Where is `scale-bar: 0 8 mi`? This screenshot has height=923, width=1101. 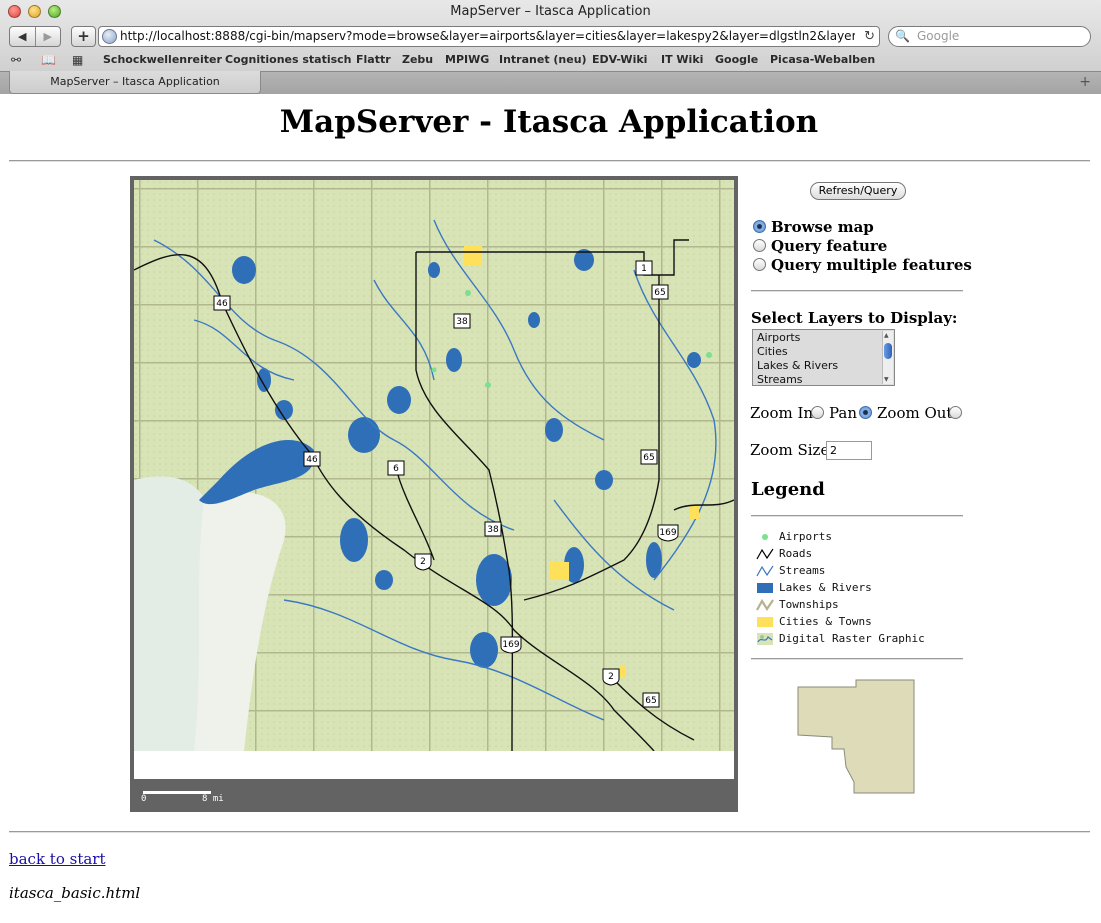
scale-bar: 0 8 mi is located at coordinates (205, 797).